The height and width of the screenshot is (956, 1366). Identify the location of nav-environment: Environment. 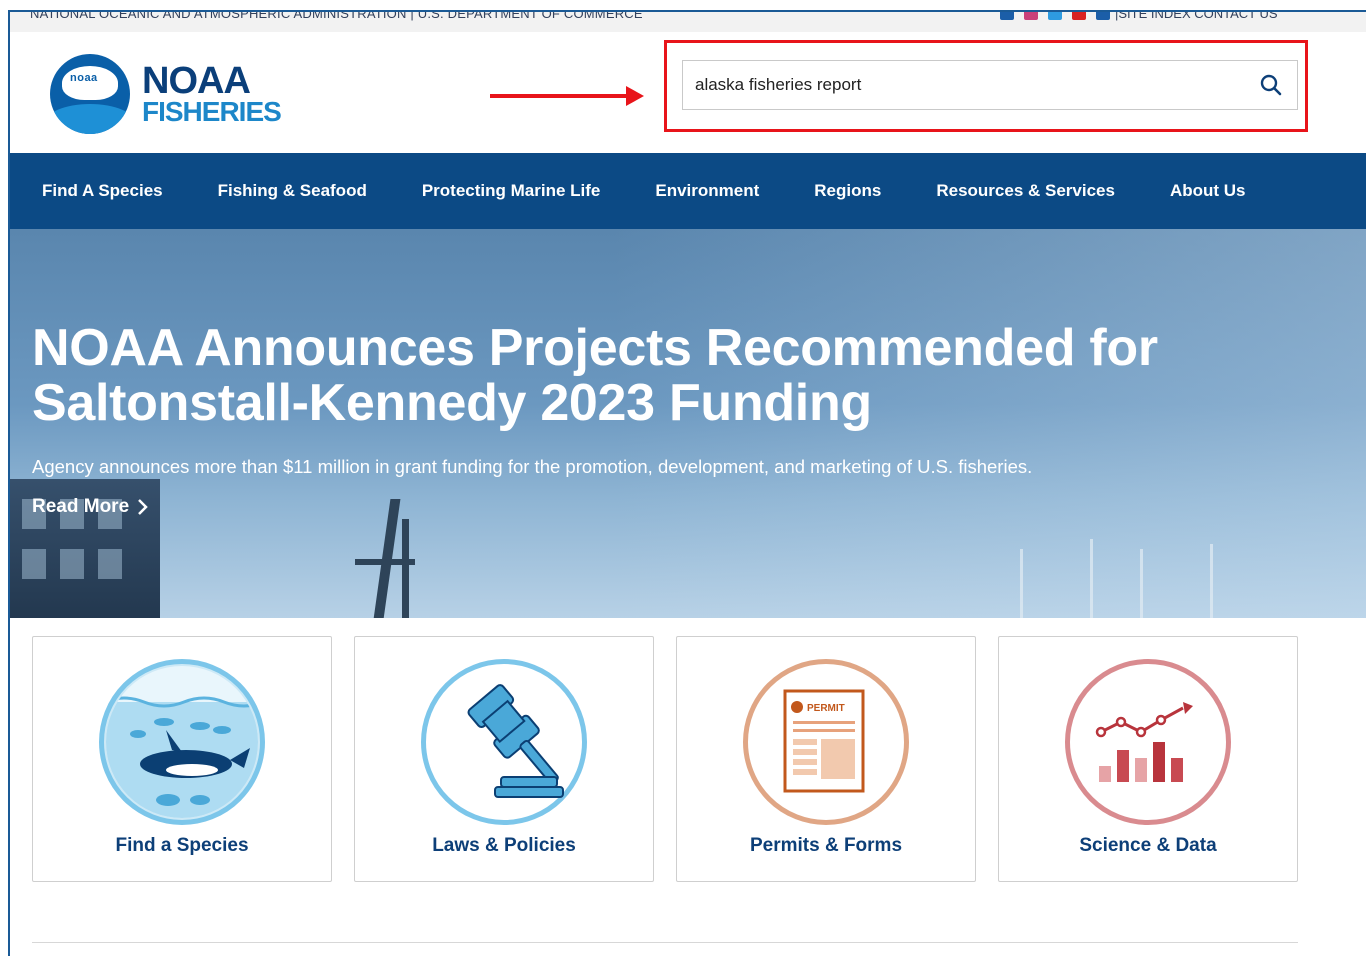
(707, 191).